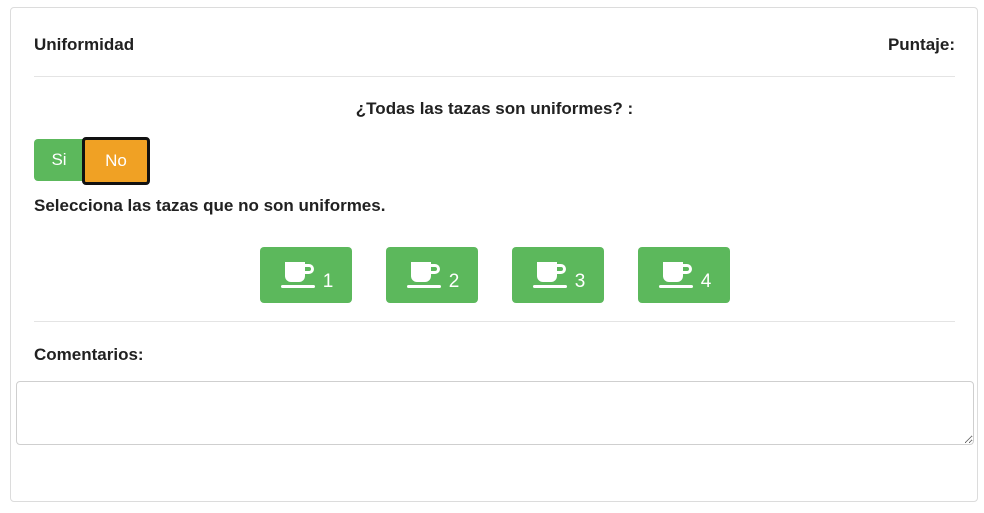 This screenshot has height=513, width=984. I want to click on cup-button-4: 4, so click(684, 275).